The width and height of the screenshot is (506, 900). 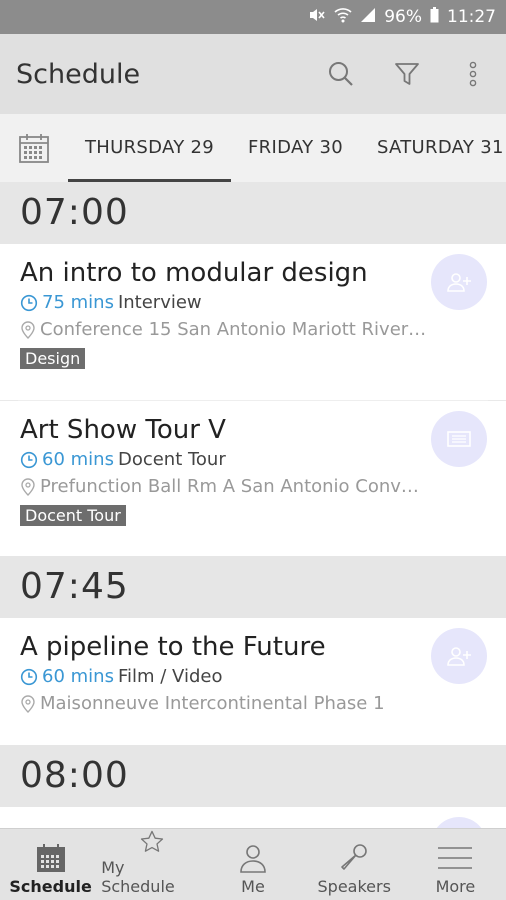 I want to click on nav-label: More, so click(x=455, y=886).